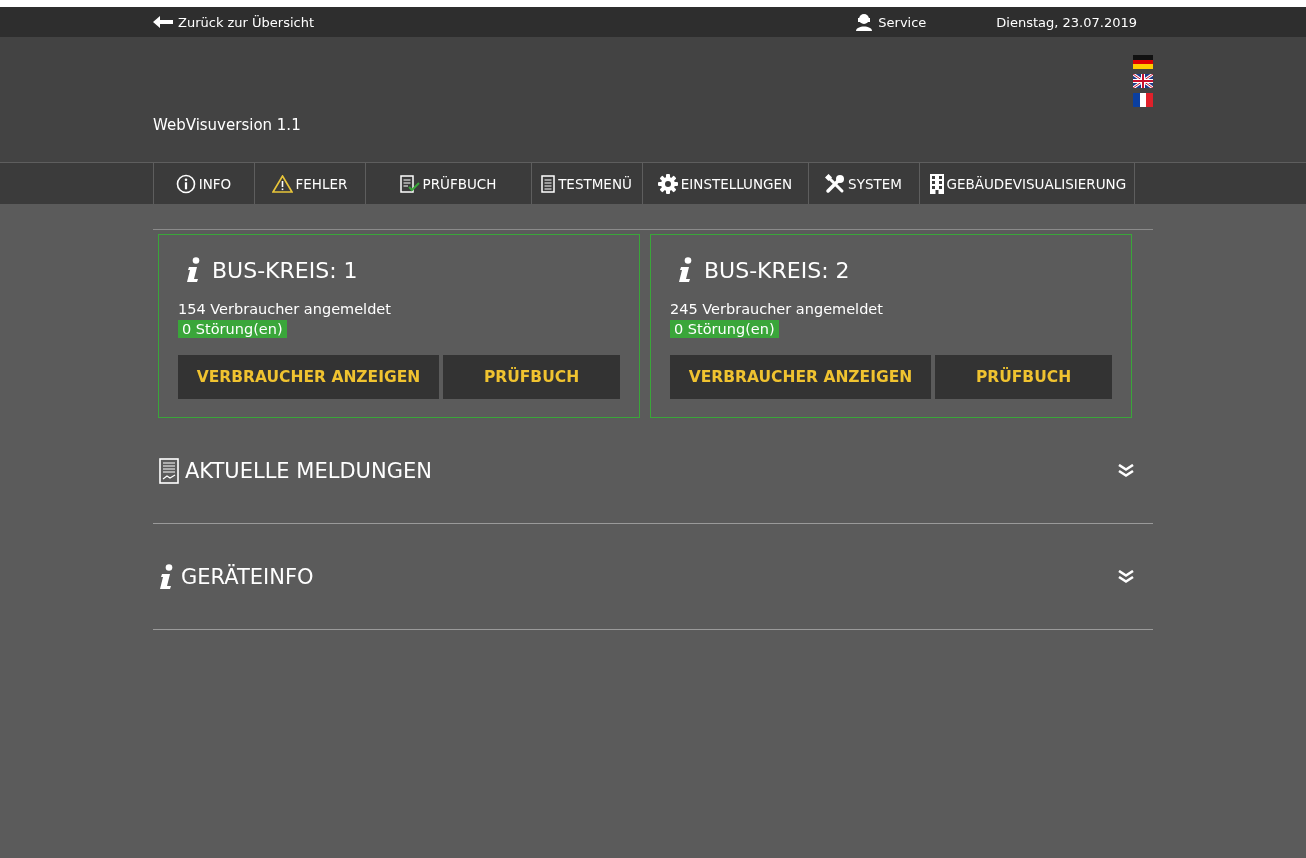 The image size is (1306, 858). What do you see at coordinates (285, 270) in the screenshot?
I see `card-title: BUS-KREIS: 1` at bounding box center [285, 270].